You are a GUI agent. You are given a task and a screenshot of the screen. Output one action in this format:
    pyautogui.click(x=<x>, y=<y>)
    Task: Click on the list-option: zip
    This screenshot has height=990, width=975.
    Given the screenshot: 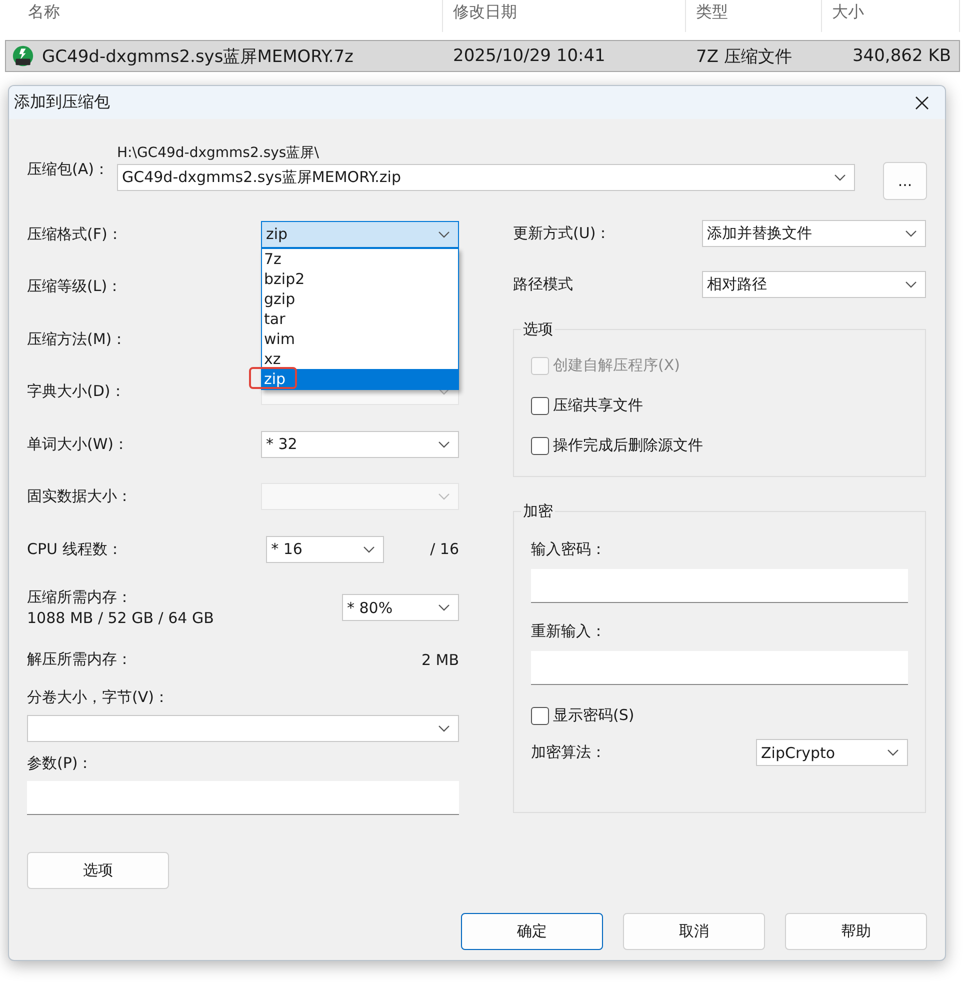 What is the action you would take?
    pyautogui.click(x=360, y=378)
    